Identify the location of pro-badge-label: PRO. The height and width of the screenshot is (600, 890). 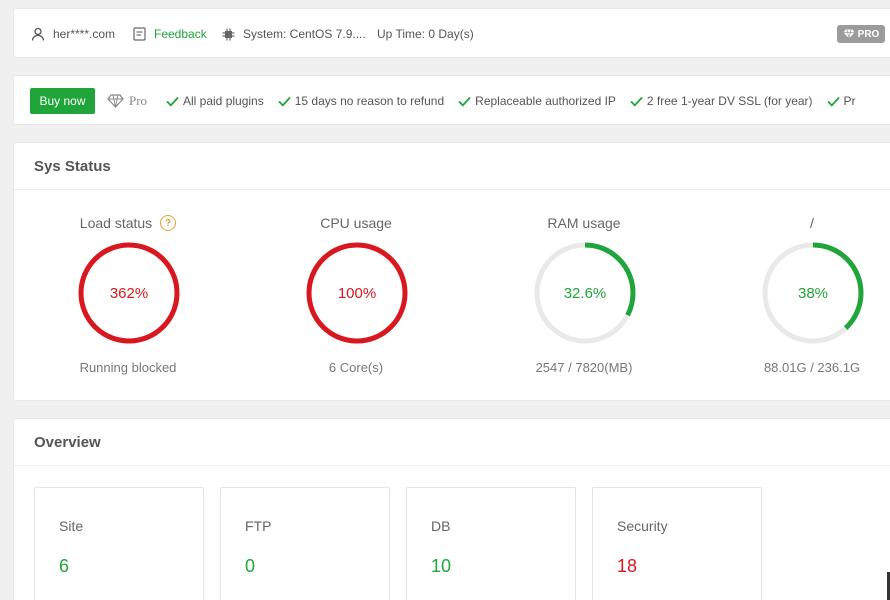
(868, 34).